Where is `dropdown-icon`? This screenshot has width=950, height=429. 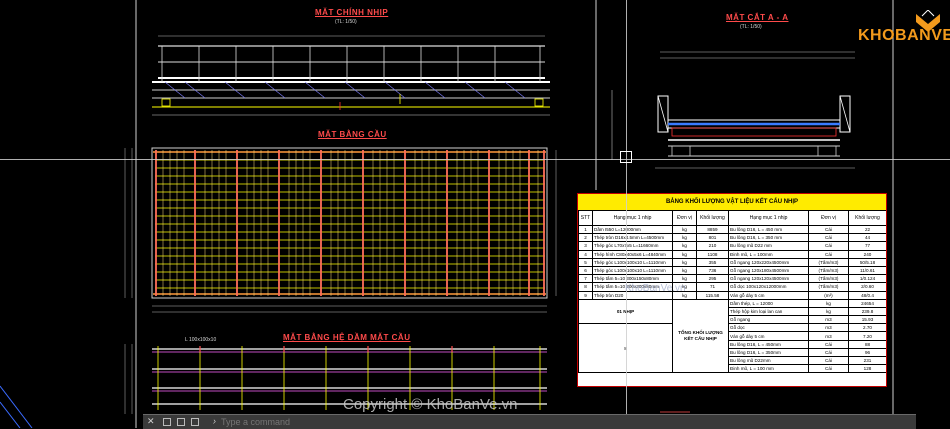
dropdown-icon is located at coordinates (195, 422).